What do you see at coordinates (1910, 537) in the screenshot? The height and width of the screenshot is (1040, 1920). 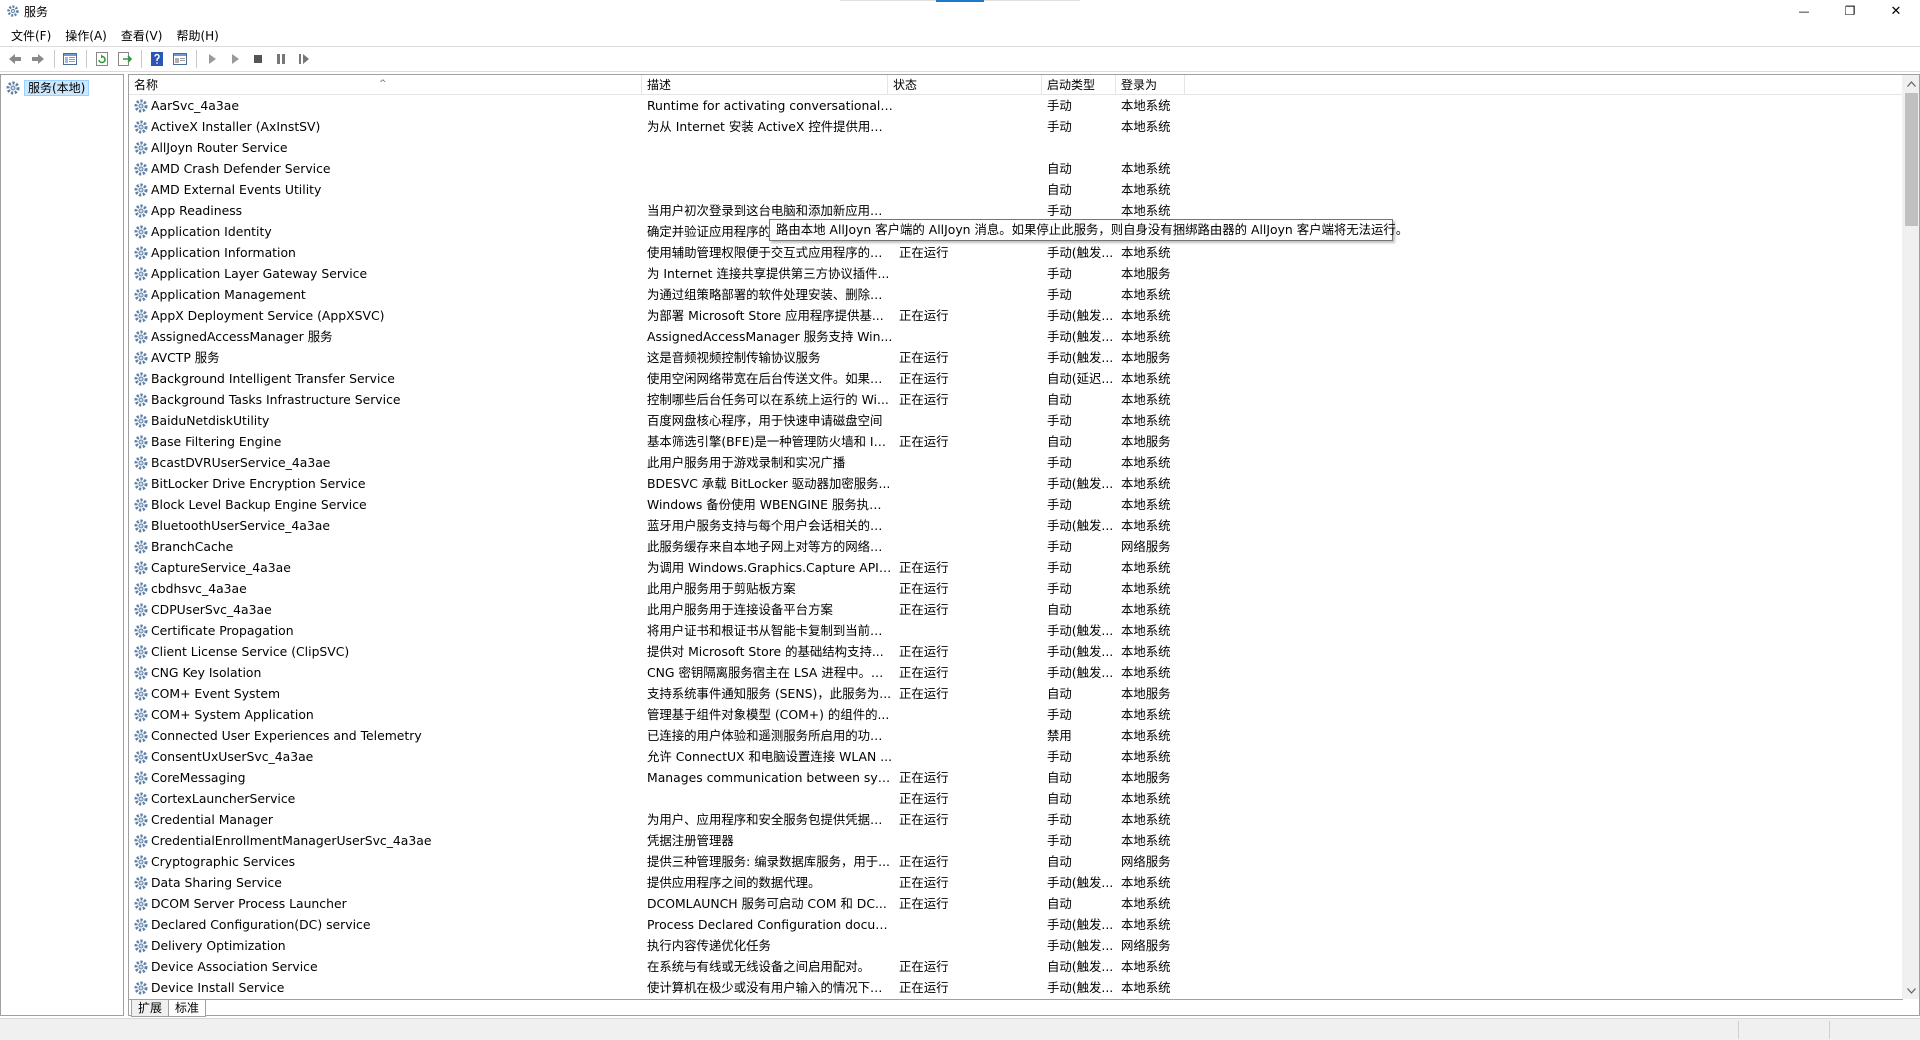 I see `vertical-scrollbar` at bounding box center [1910, 537].